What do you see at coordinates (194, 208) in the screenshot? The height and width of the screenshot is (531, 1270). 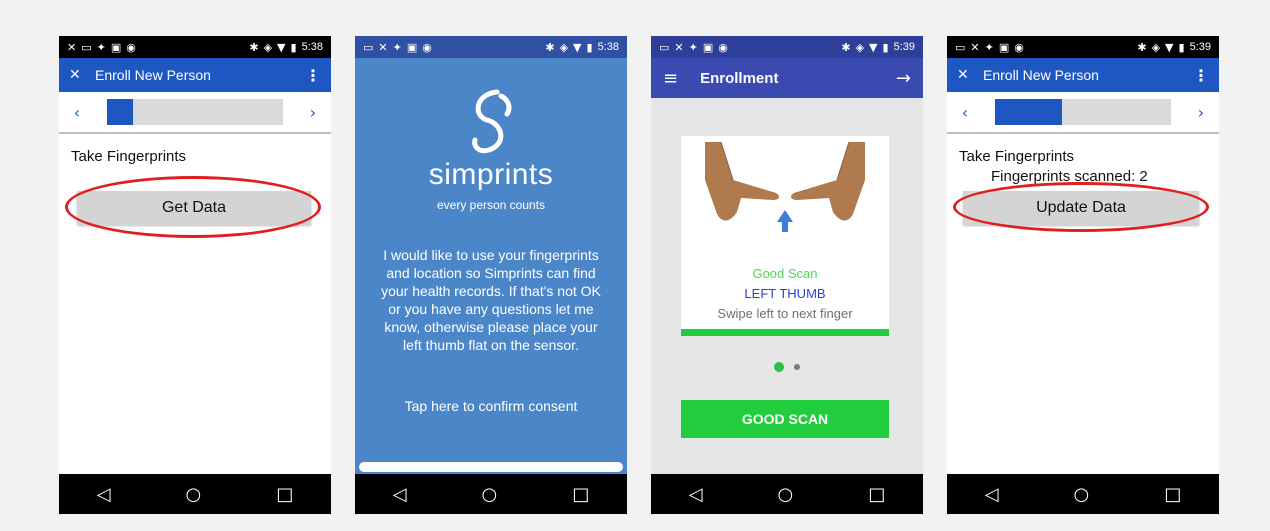 I see `get-data-button: Get Data` at bounding box center [194, 208].